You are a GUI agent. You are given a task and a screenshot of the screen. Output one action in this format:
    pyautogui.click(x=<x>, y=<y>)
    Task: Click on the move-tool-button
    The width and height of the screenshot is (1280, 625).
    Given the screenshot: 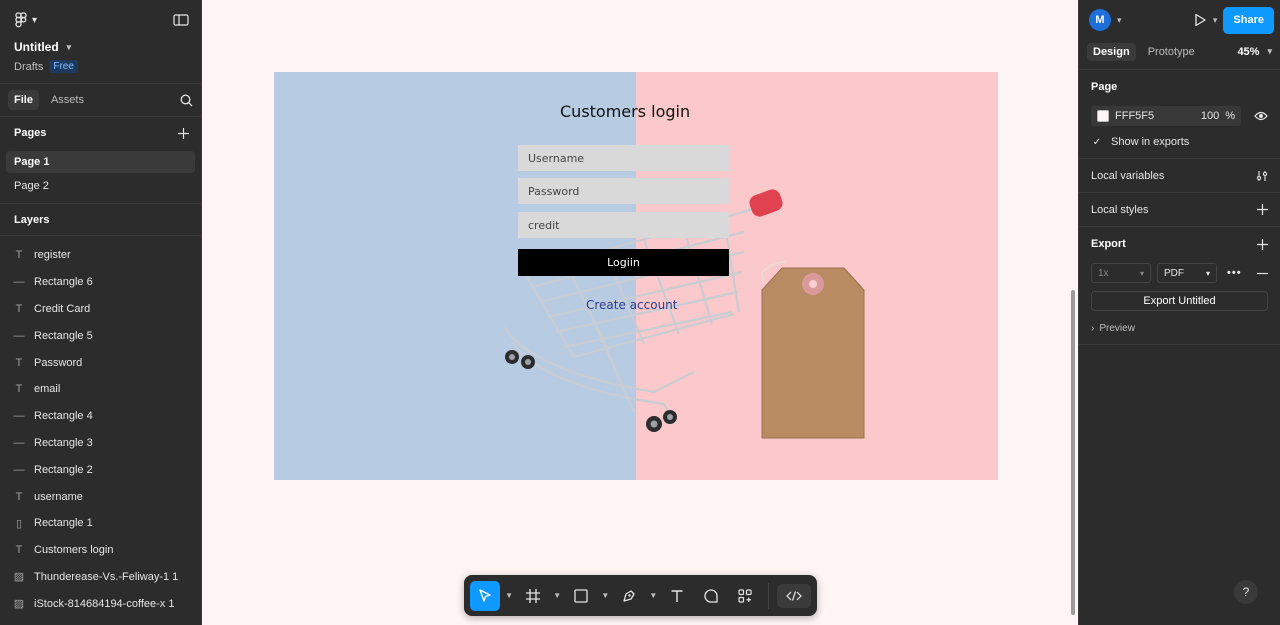 What is the action you would take?
    pyautogui.click(x=485, y=595)
    